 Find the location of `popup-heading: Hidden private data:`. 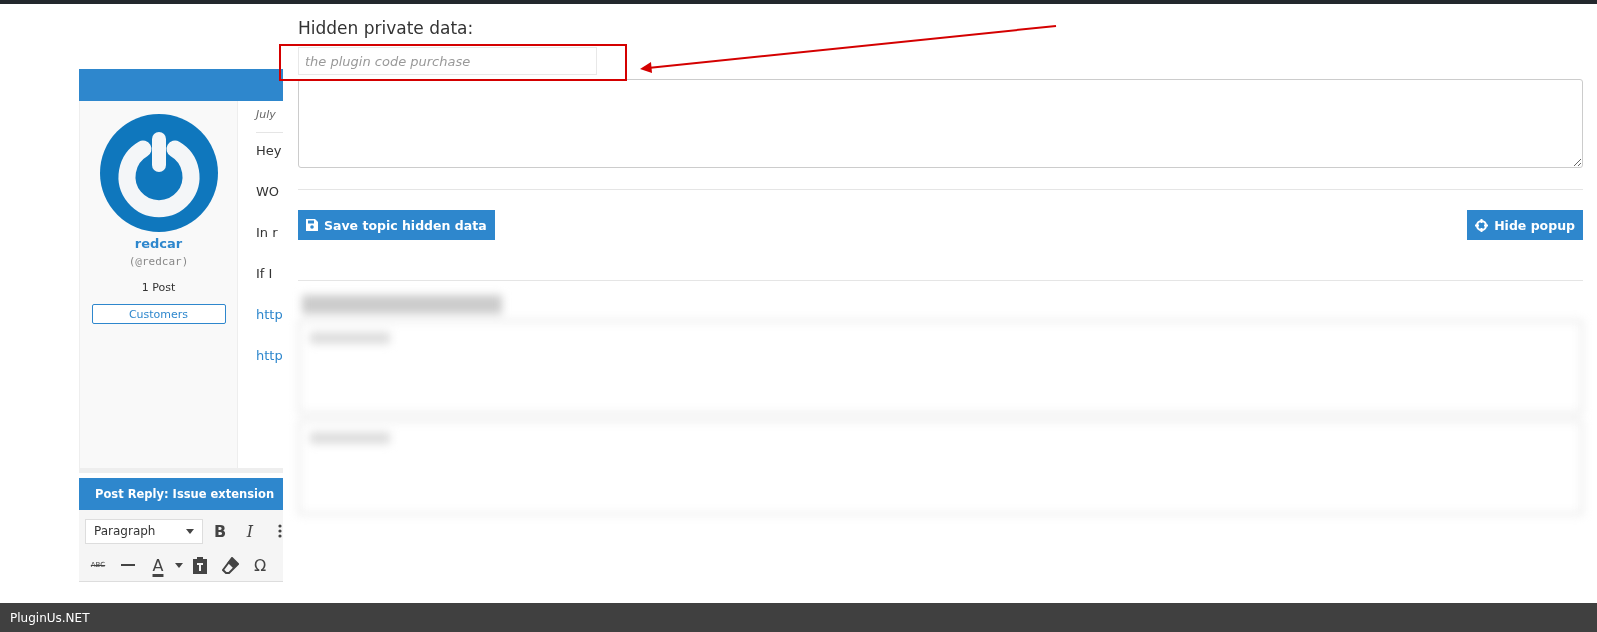

popup-heading: Hidden private data: is located at coordinates (386, 28).